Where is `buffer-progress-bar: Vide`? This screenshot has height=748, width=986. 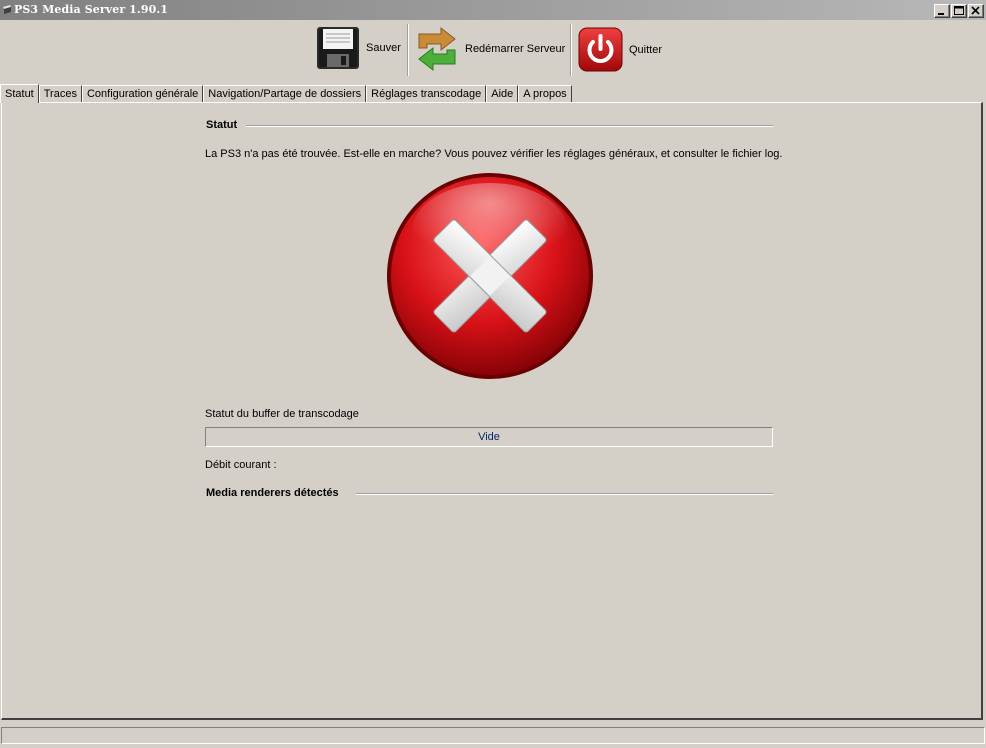 buffer-progress-bar: Vide is located at coordinates (489, 437).